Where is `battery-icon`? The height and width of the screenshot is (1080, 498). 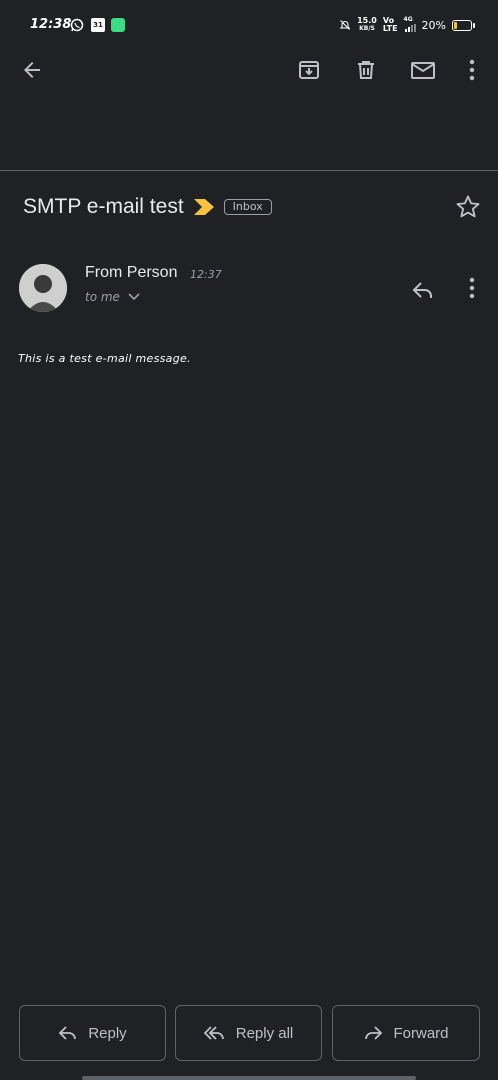 battery-icon is located at coordinates (463, 25).